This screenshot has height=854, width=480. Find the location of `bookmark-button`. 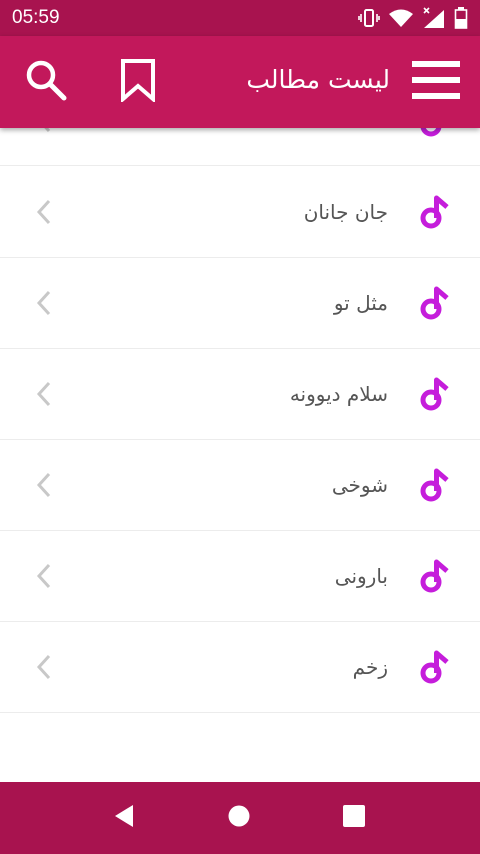

bookmark-button is located at coordinates (138, 82).